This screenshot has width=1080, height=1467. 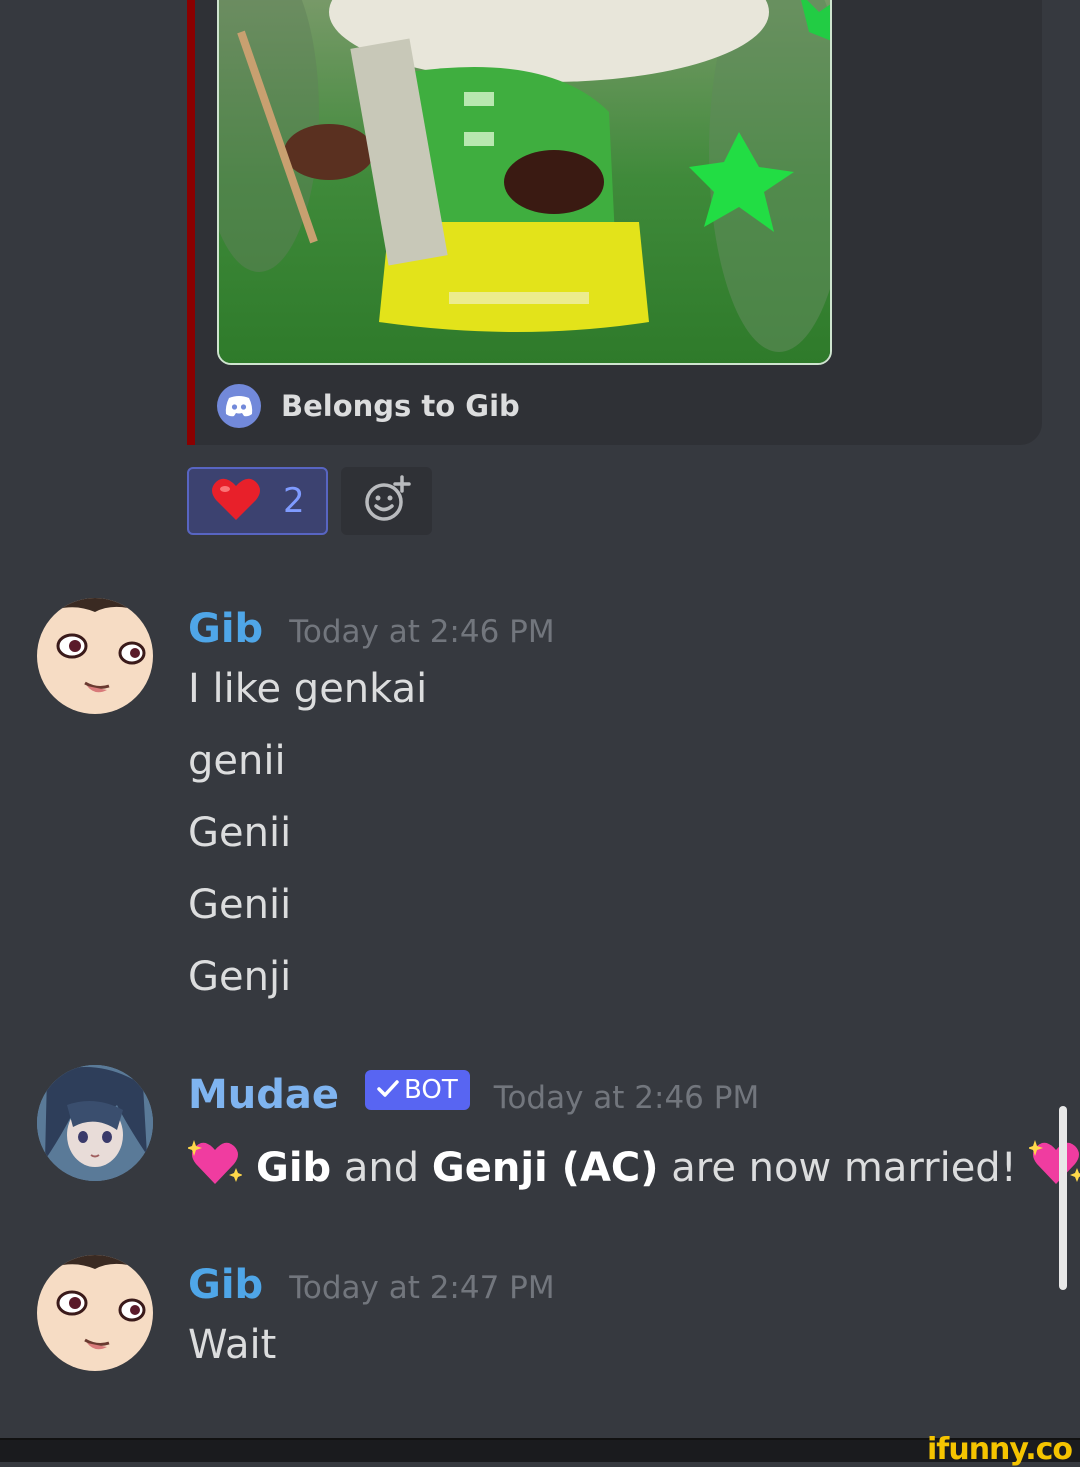 I want to click on married-character-name: Genji (AC), so click(x=545, y=1168).